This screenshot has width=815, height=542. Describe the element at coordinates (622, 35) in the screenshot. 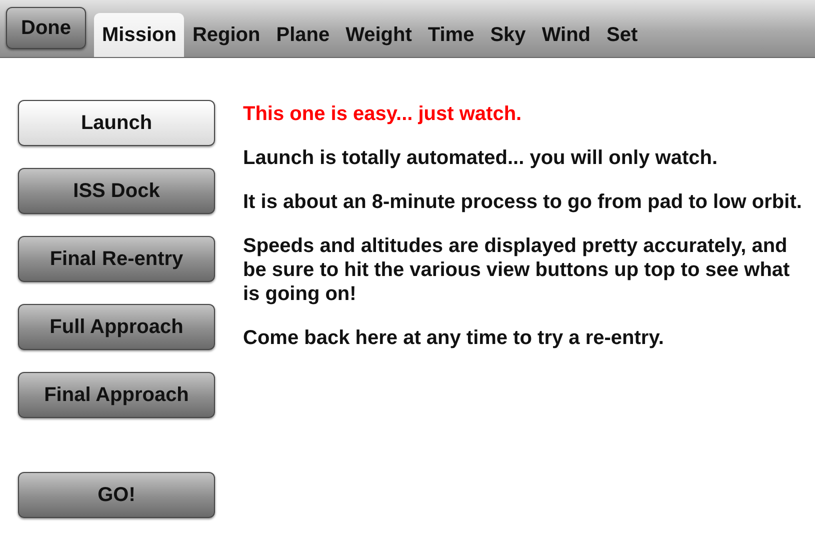

I see `tab: Set` at that location.